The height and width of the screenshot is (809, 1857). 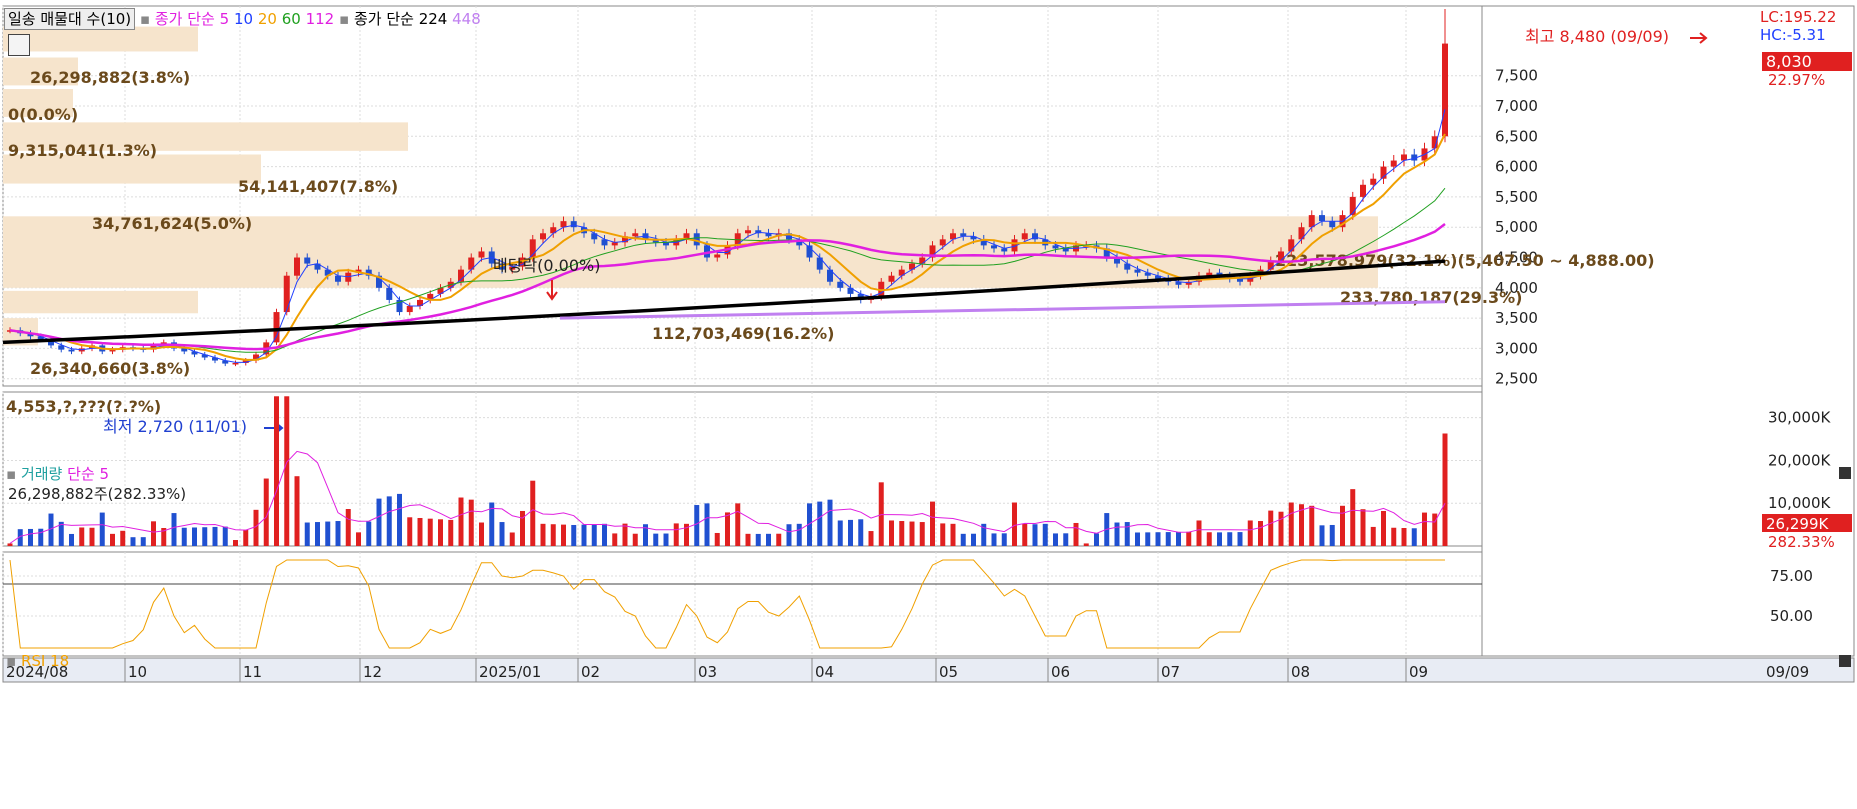 What do you see at coordinates (320, 19) in the screenshot?
I see `ma-112: 112` at bounding box center [320, 19].